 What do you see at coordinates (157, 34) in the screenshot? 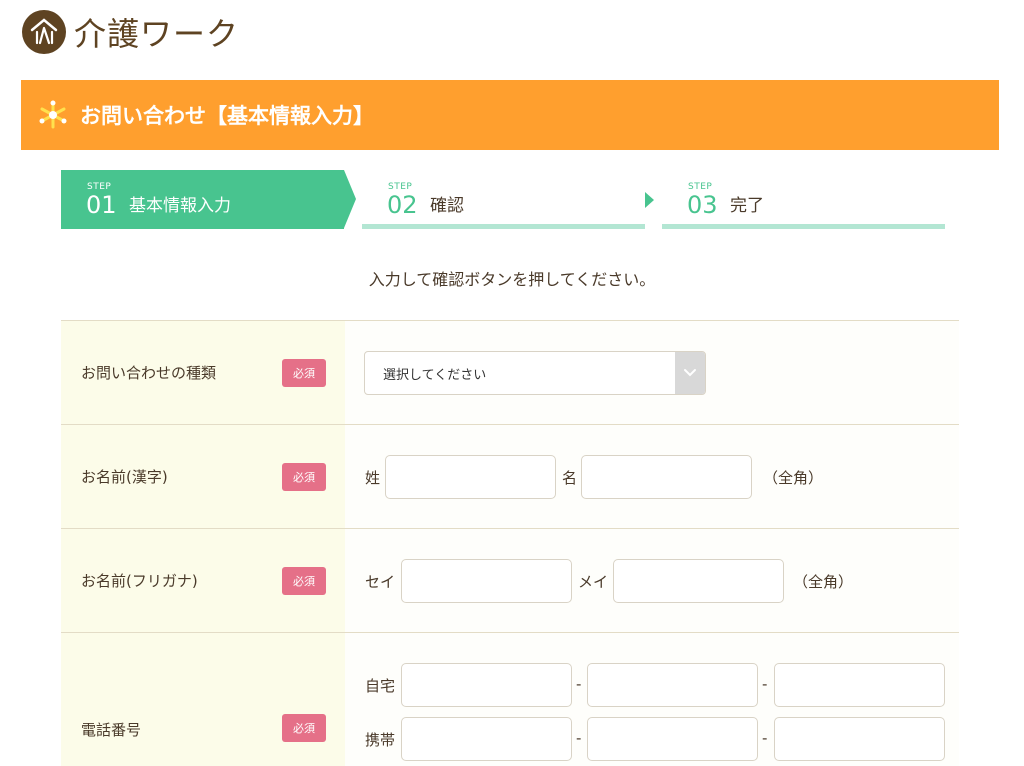
I see `logo-text: 介護ワーク` at bounding box center [157, 34].